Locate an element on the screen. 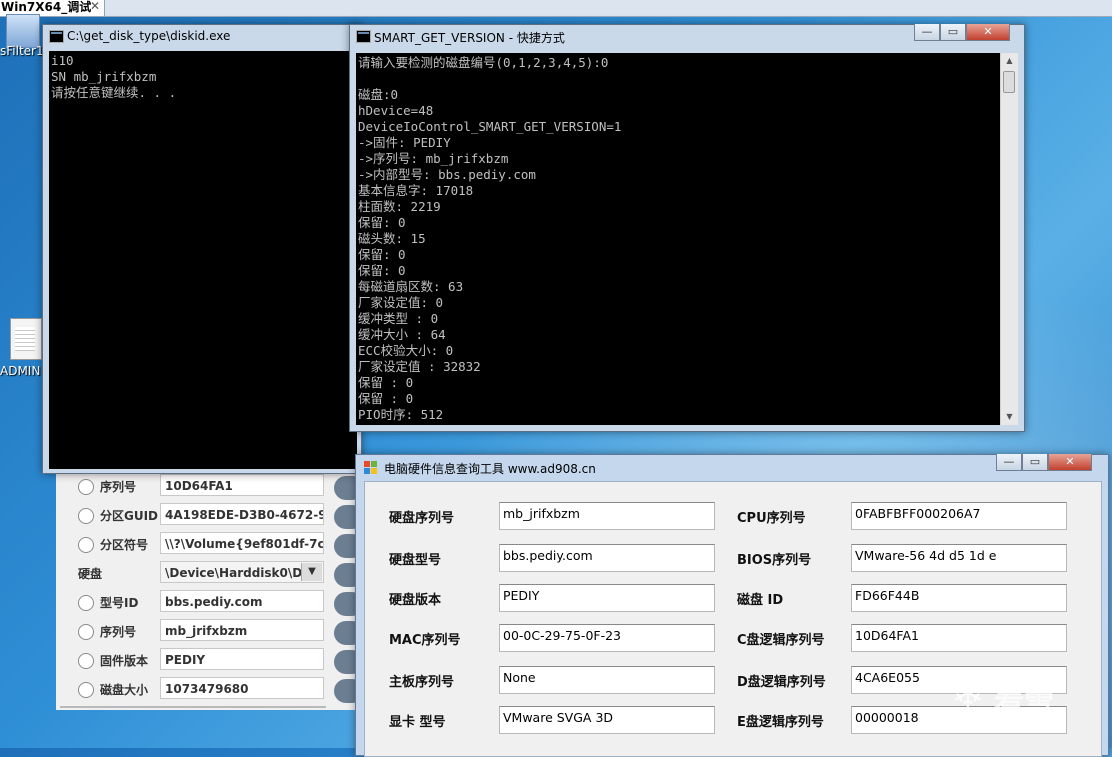 This screenshot has width=1112, height=757. console-icon is located at coordinates (56, 36).